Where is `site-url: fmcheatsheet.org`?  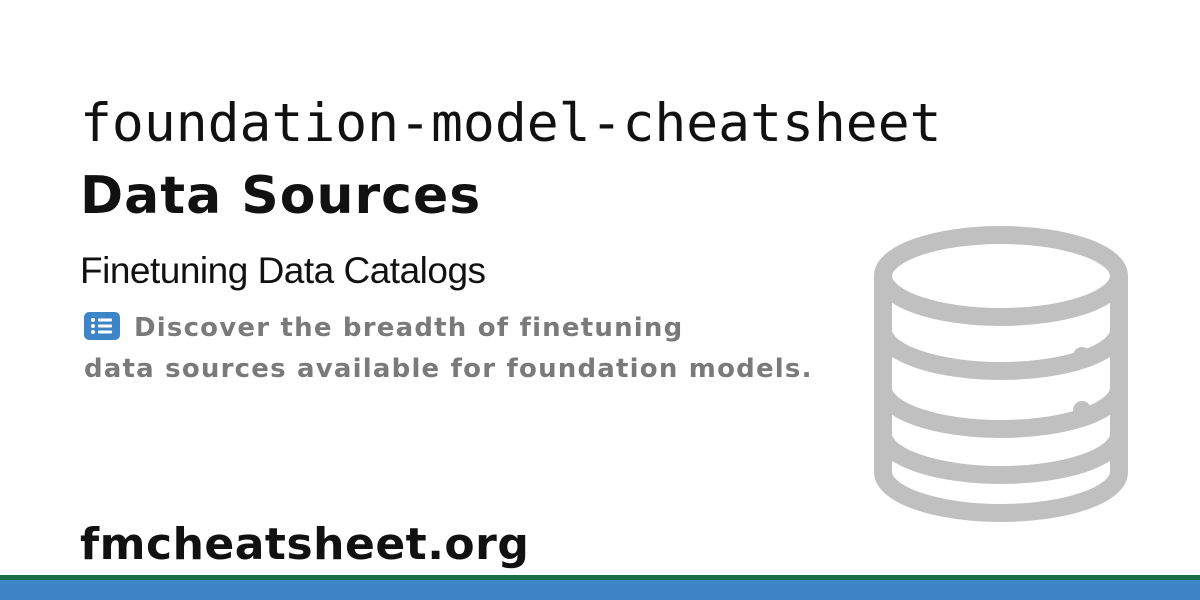
site-url: fmcheatsheet.org is located at coordinates (304, 545).